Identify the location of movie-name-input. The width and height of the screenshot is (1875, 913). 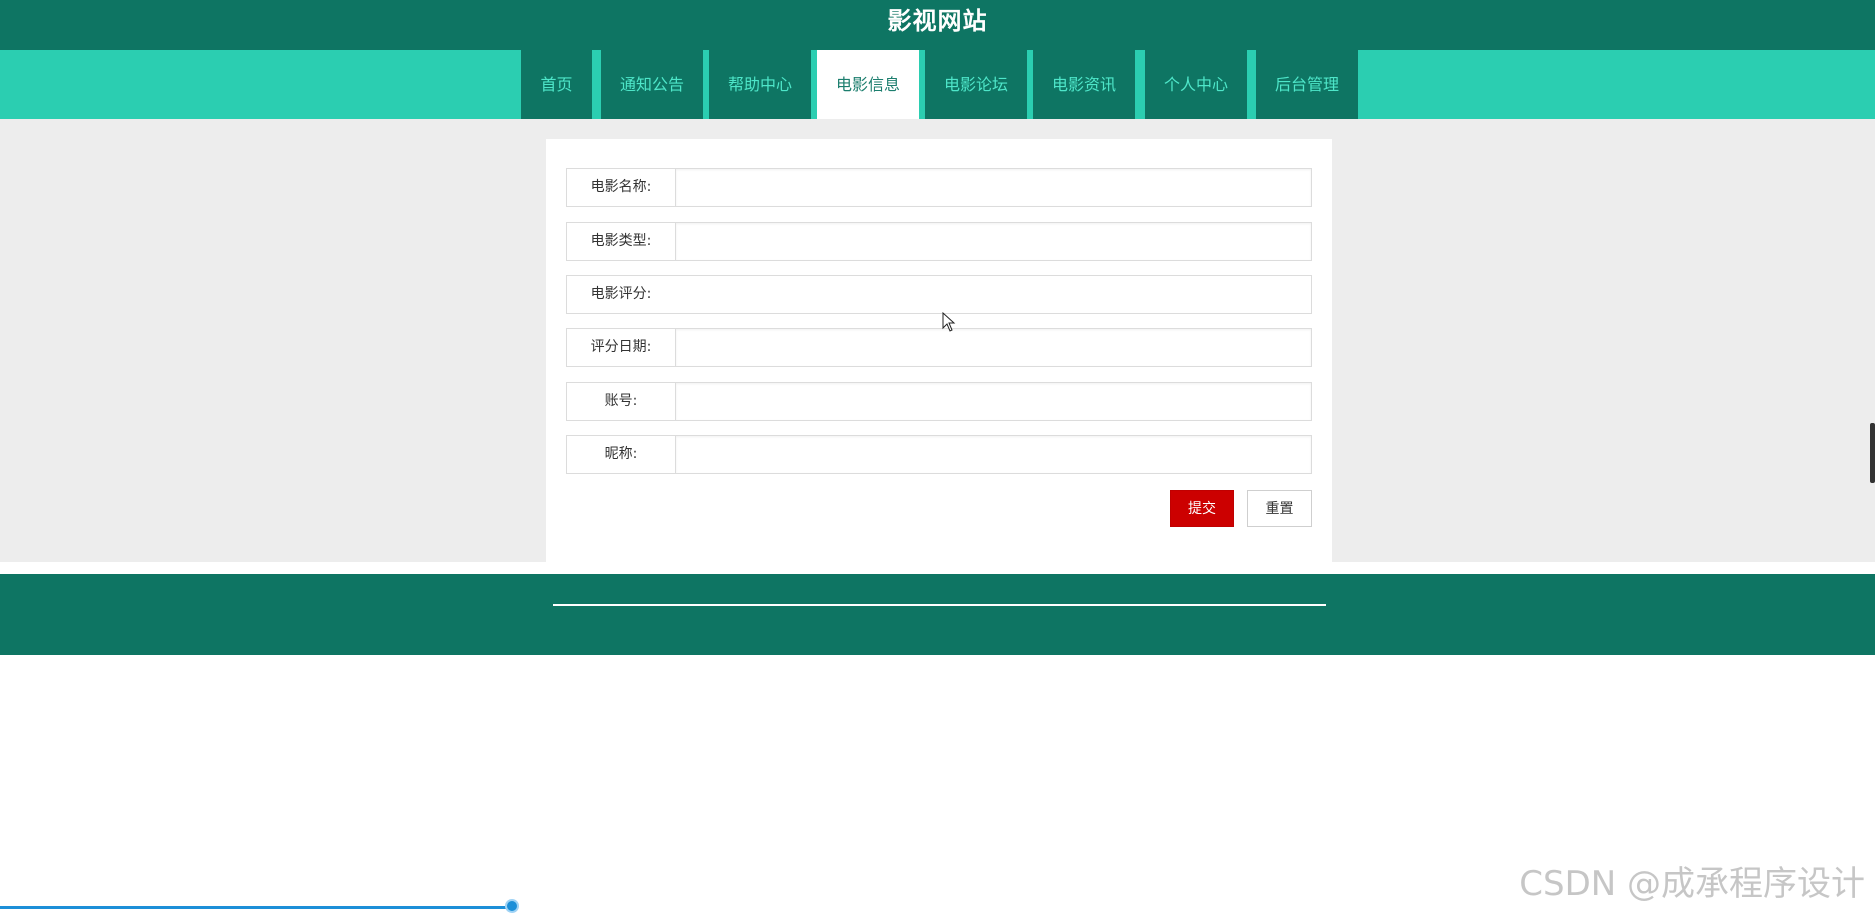
(993, 187).